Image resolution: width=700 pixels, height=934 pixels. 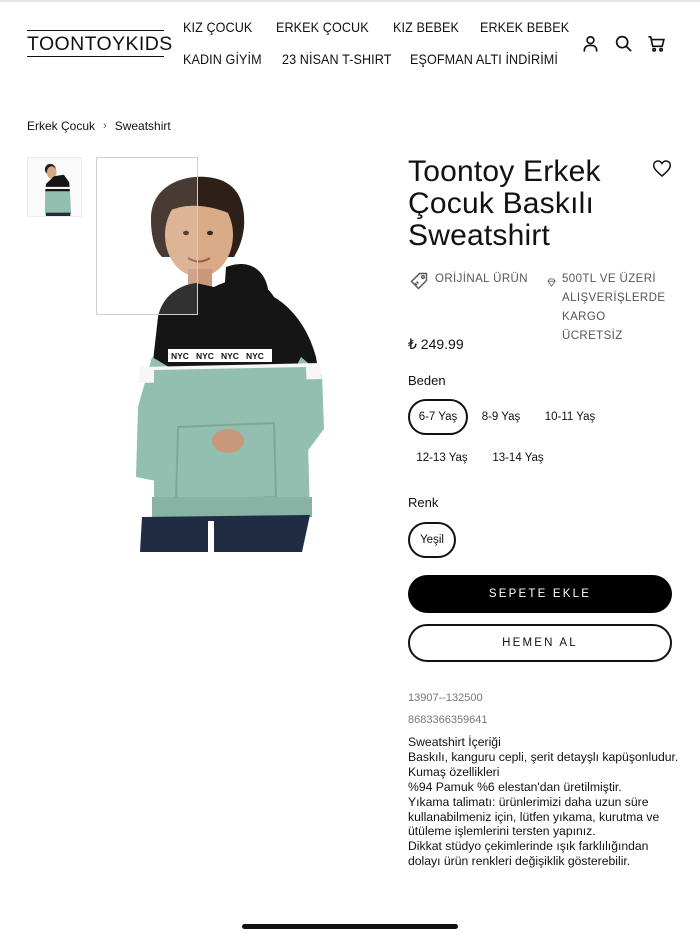 What do you see at coordinates (518, 458) in the screenshot?
I see `size-option-13-14: 13-14 Yaş` at bounding box center [518, 458].